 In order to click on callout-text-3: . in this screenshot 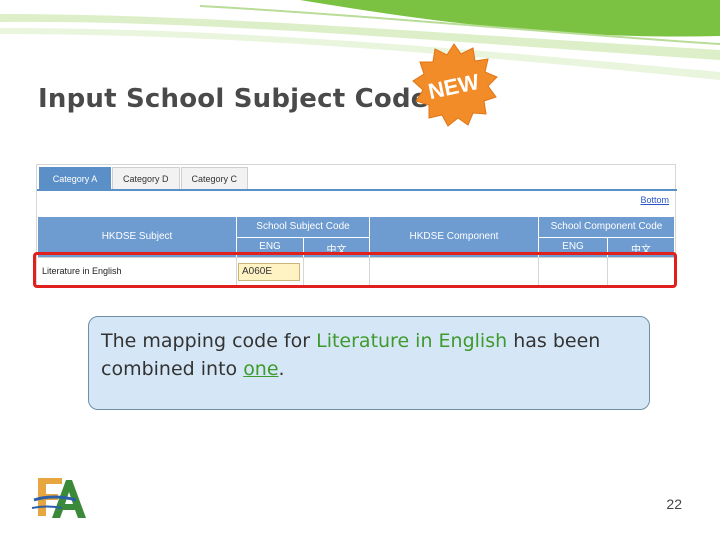, I will do `click(281, 369)`.